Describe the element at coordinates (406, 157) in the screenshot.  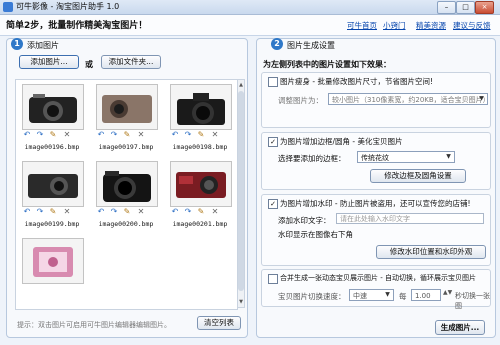
I see `border-style-select: 传统花纹 ▼` at that location.